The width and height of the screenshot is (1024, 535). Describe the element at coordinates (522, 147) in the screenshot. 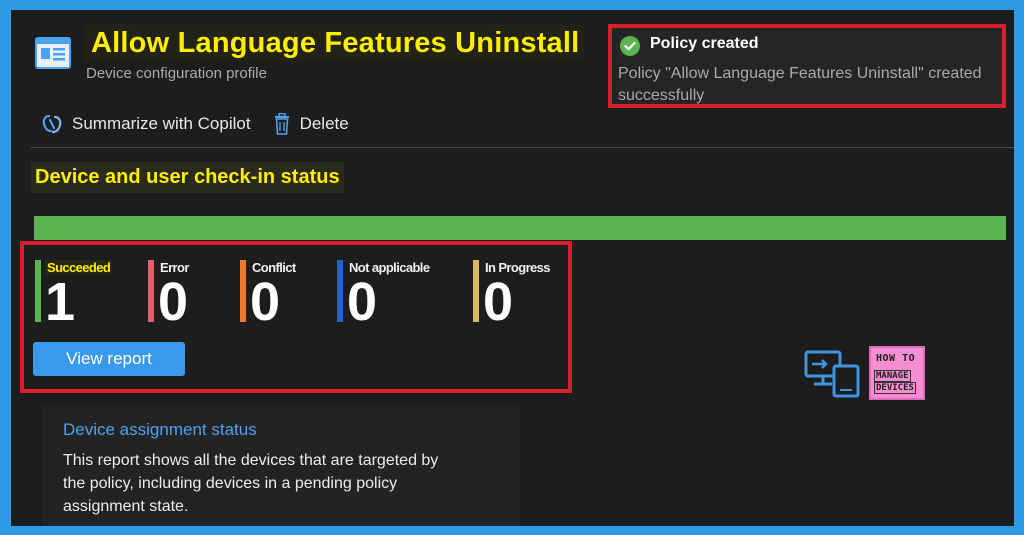

I see `divider` at that location.